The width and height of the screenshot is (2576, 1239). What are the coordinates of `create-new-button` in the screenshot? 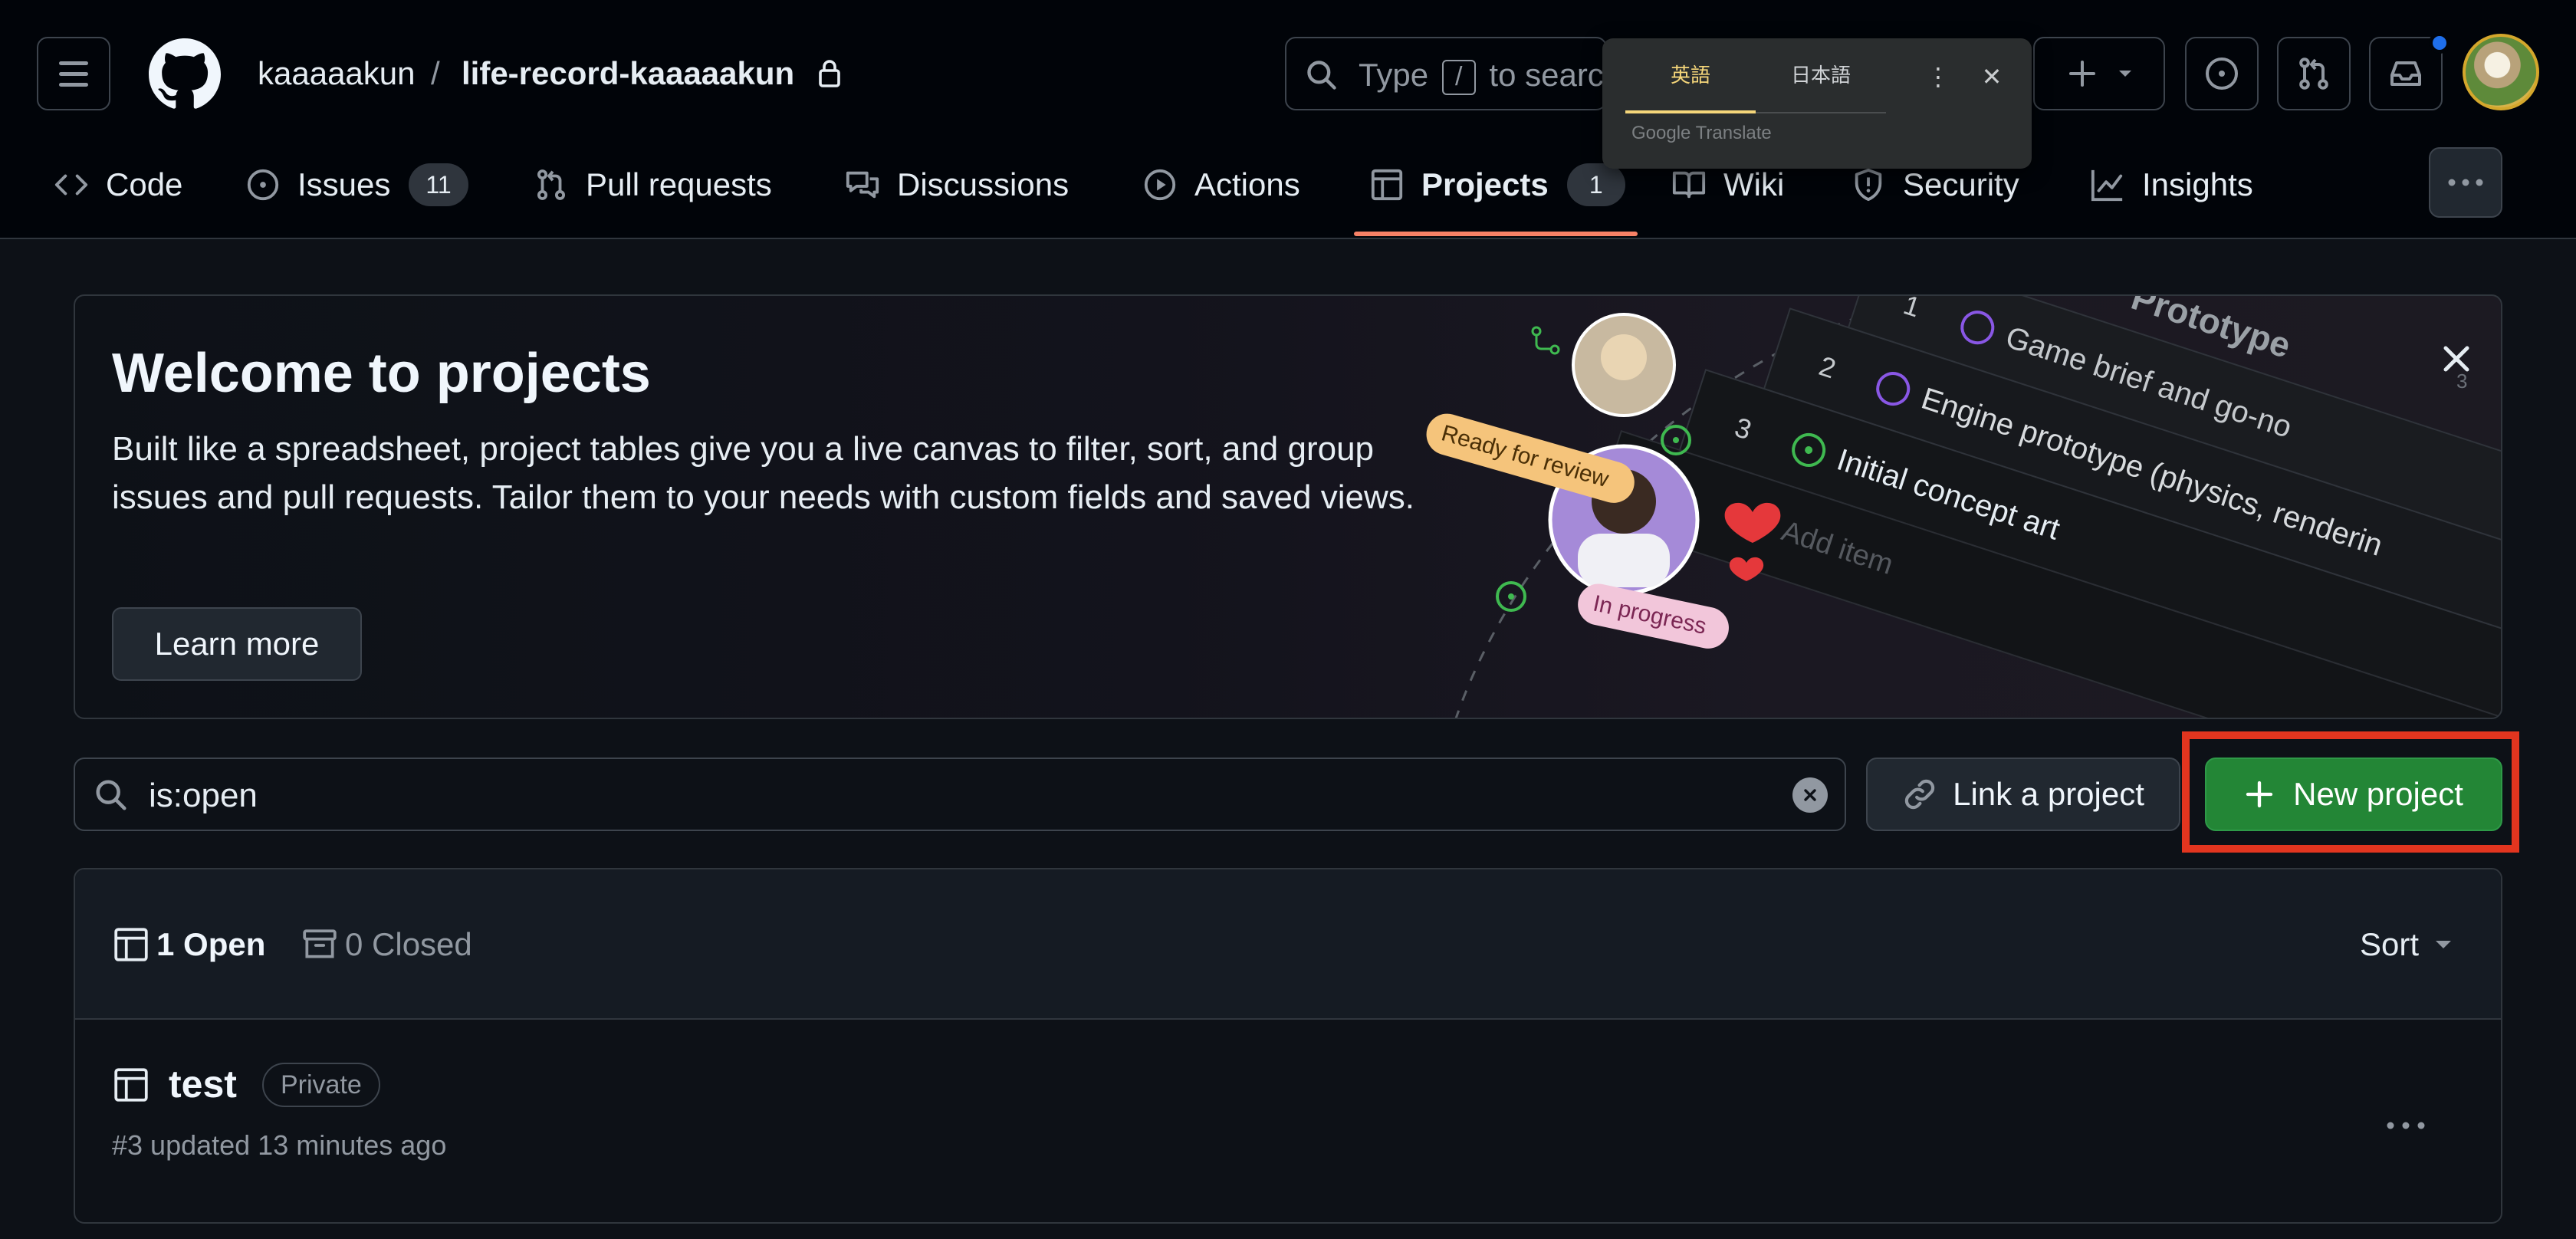 It's located at (2099, 73).